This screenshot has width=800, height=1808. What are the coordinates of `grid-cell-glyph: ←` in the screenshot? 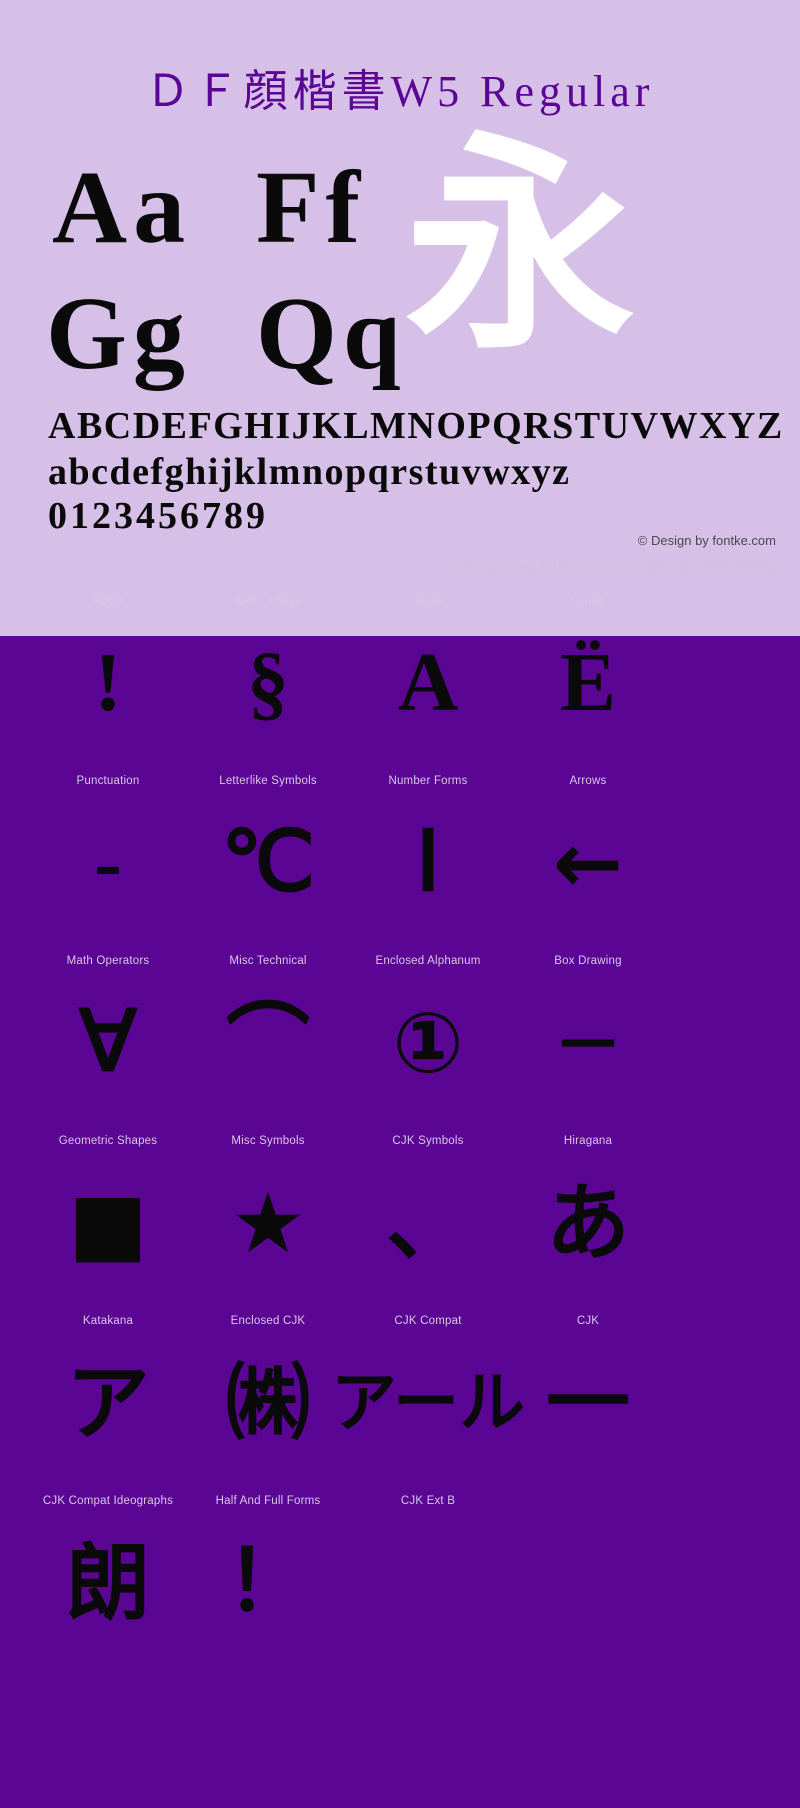 It's located at (588, 863).